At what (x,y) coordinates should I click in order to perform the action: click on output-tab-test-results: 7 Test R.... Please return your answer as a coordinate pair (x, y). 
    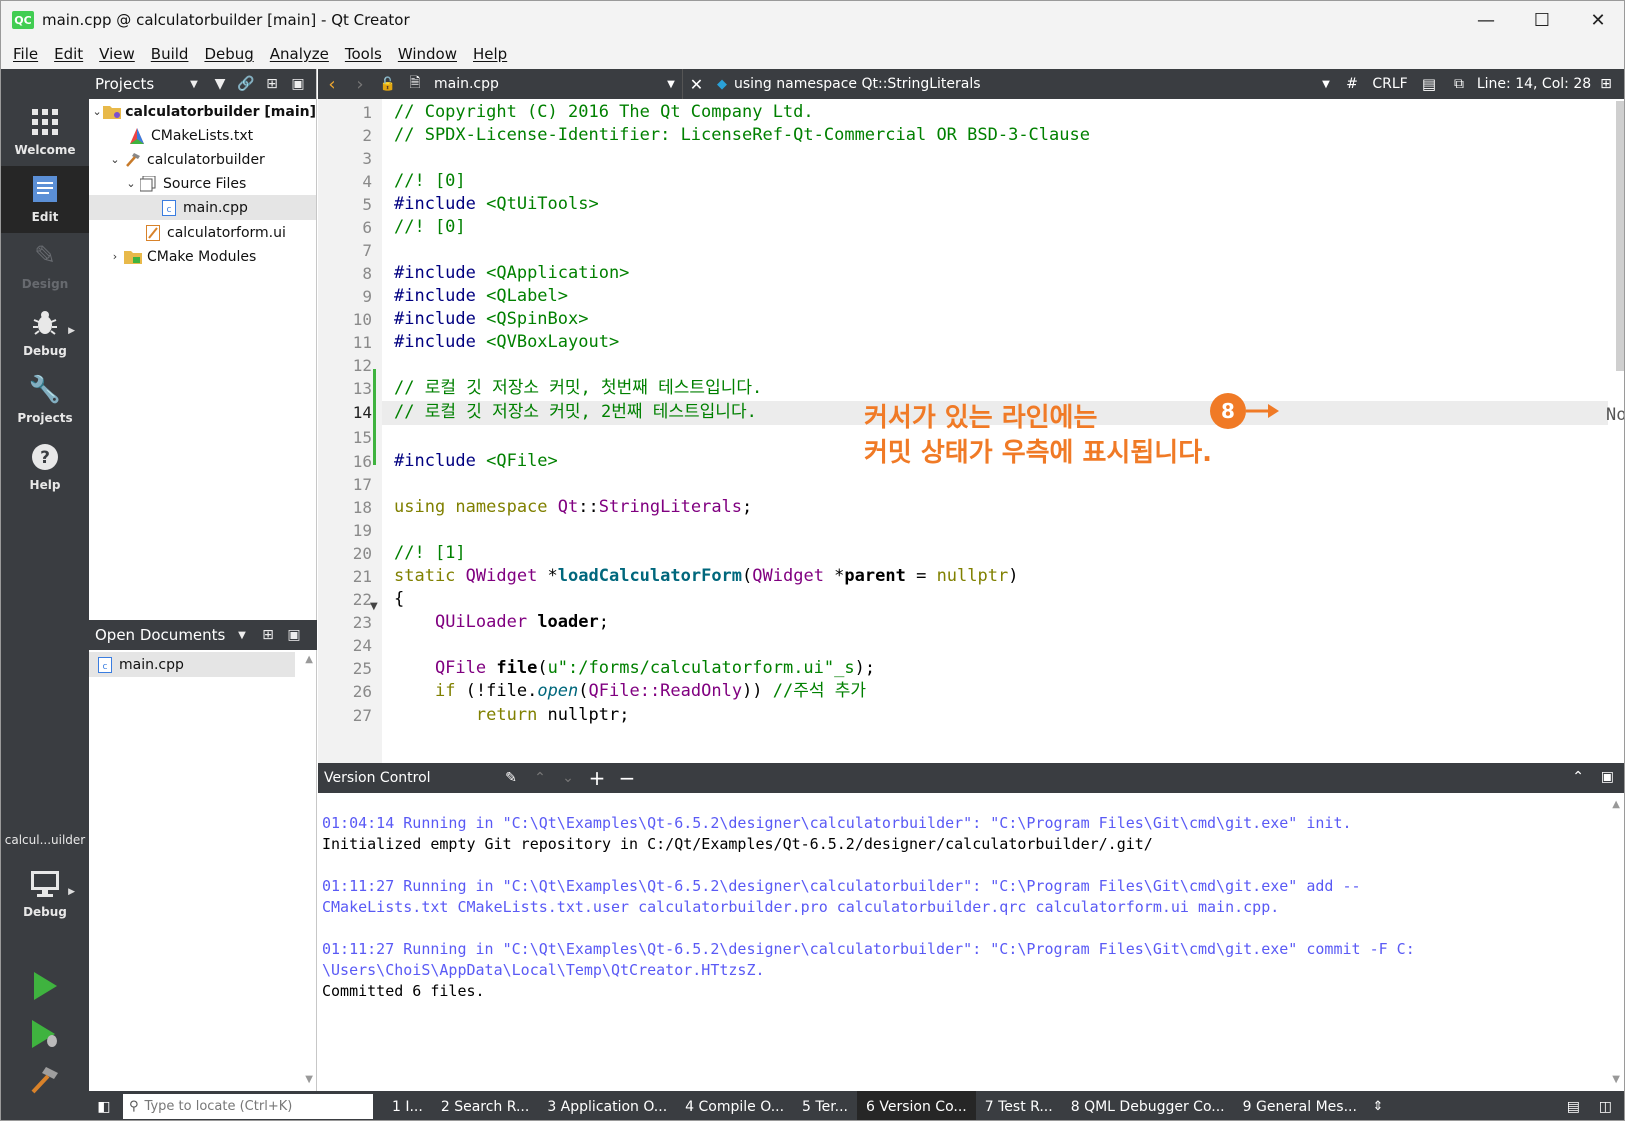
    Looking at the image, I should click on (1019, 1105).